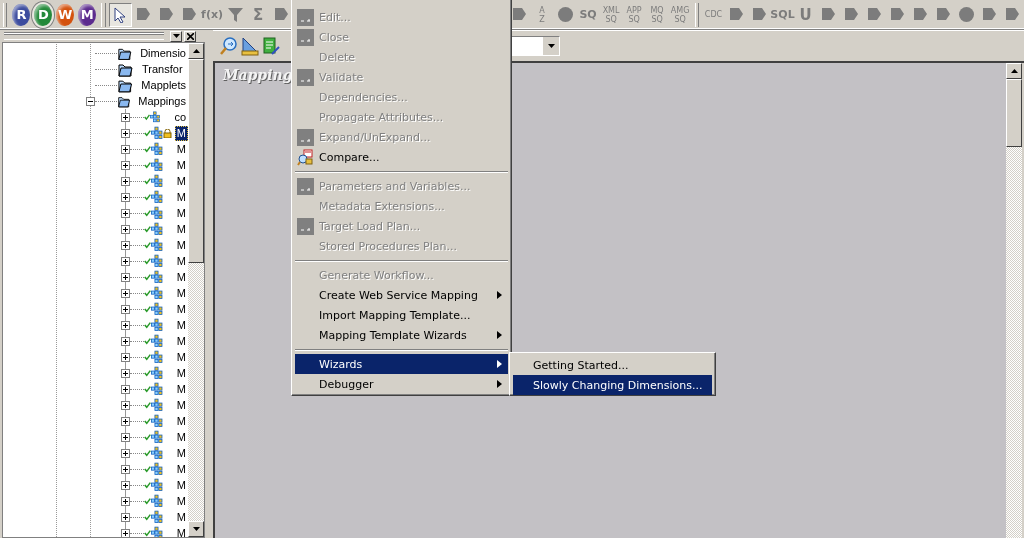 The width and height of the screenshot is (1024, 538). I want to click on collapse-icon, so click(90, 101).